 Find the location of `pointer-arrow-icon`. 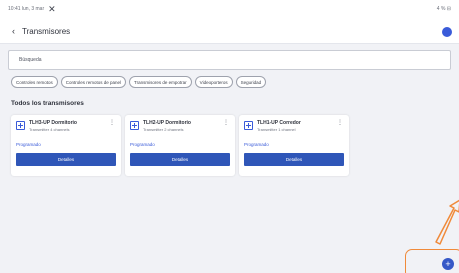

pointer-arrow-icon is located at coordinates (447, 222).